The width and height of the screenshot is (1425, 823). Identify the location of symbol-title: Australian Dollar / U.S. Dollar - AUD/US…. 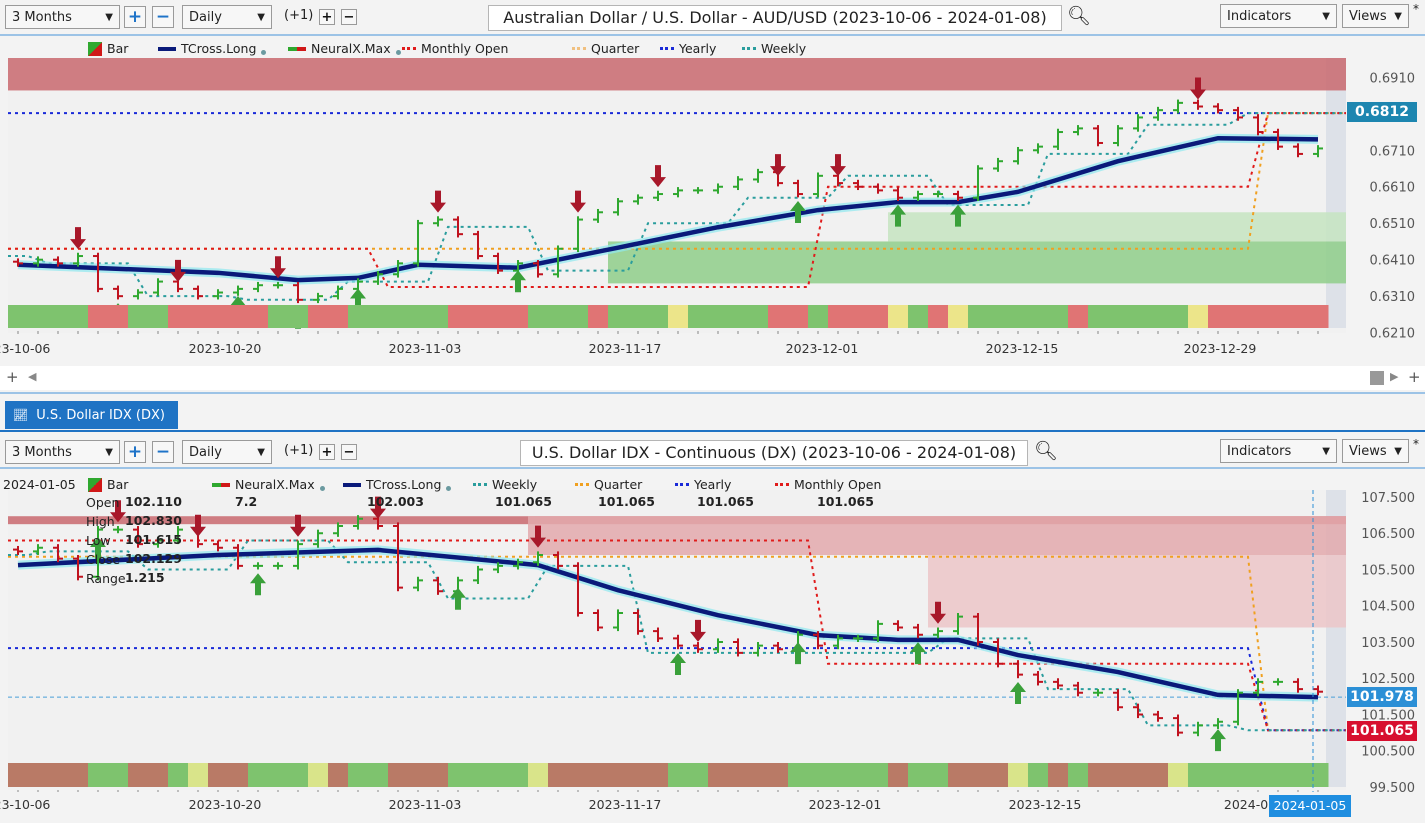
(775, 18).